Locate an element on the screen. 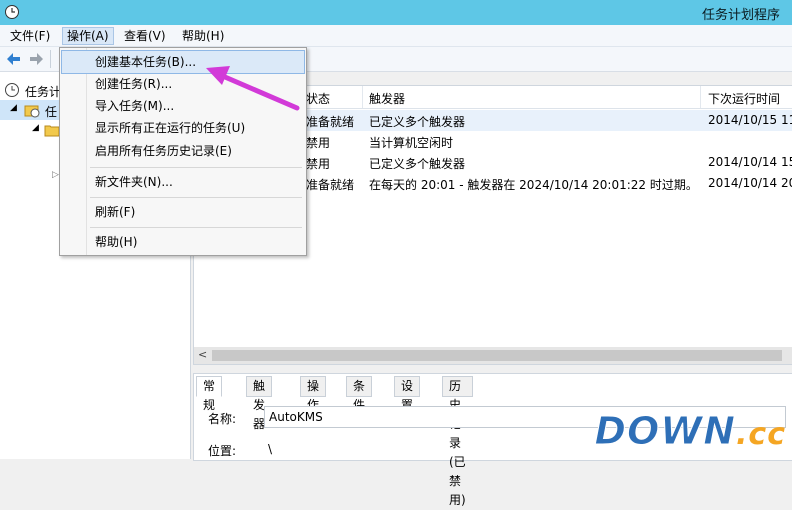  name-value: AutoKMS is located at coordinates (296, 417).